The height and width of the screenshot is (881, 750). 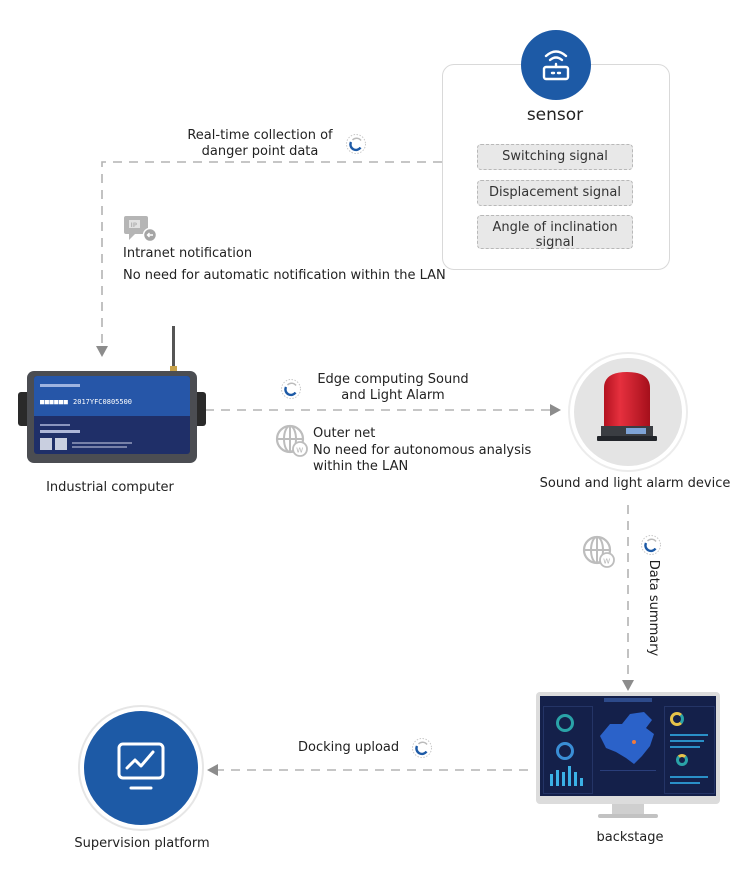 What do you see at coordinates (60, 385) in the screenshot?
I see `panel-logo` at bounding box center [60, 385].